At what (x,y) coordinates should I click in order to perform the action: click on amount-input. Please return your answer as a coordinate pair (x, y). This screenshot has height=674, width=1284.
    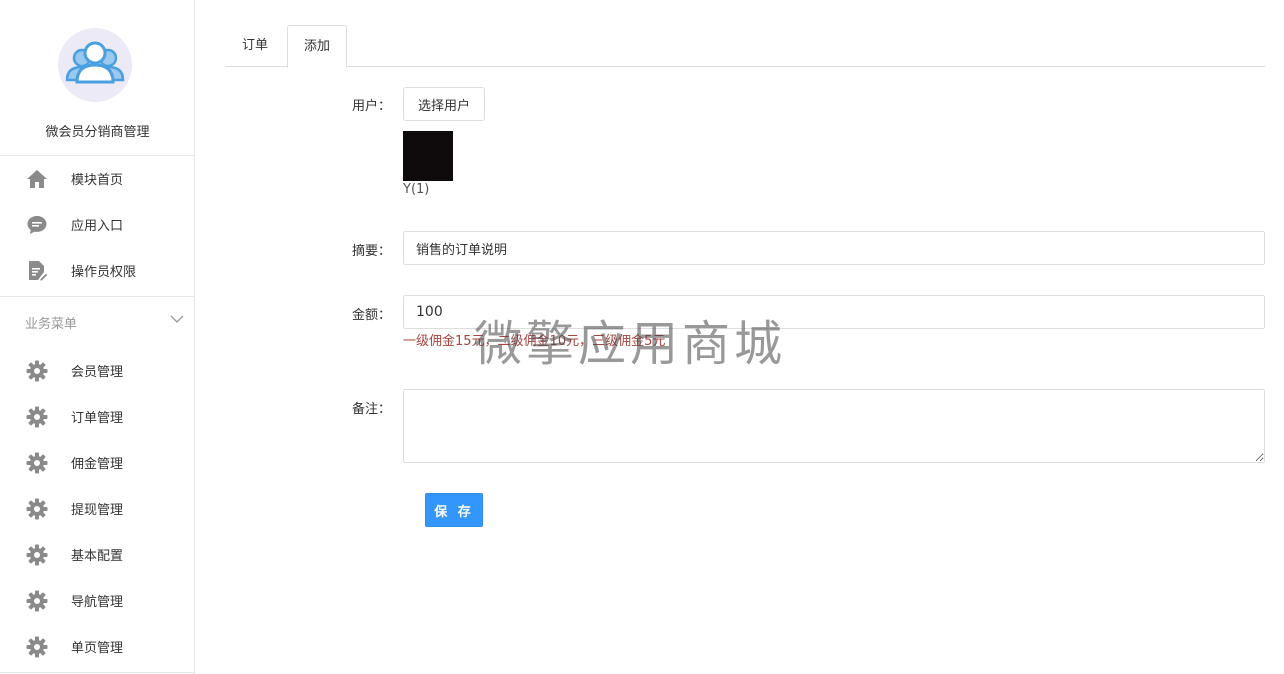
    Looking at the image, I should click on (834, 312).